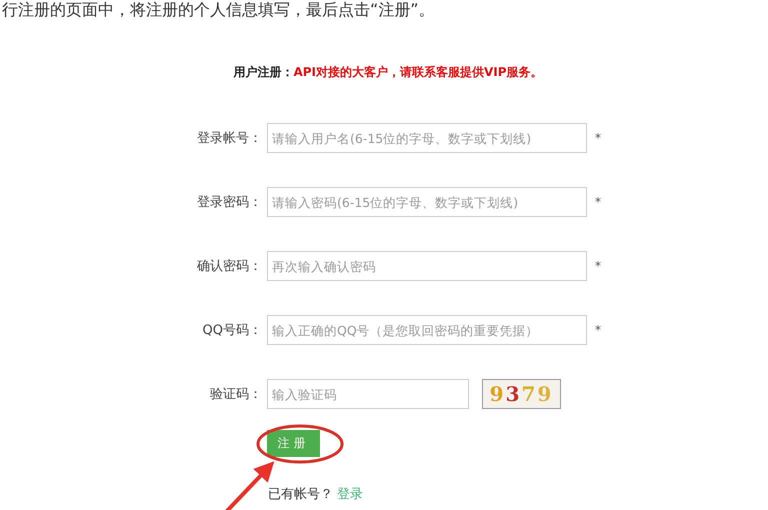 Image resolution: width=768 pixels, height=510 pixels. I want to click on field-label: 验证码：, so click(235, 394).